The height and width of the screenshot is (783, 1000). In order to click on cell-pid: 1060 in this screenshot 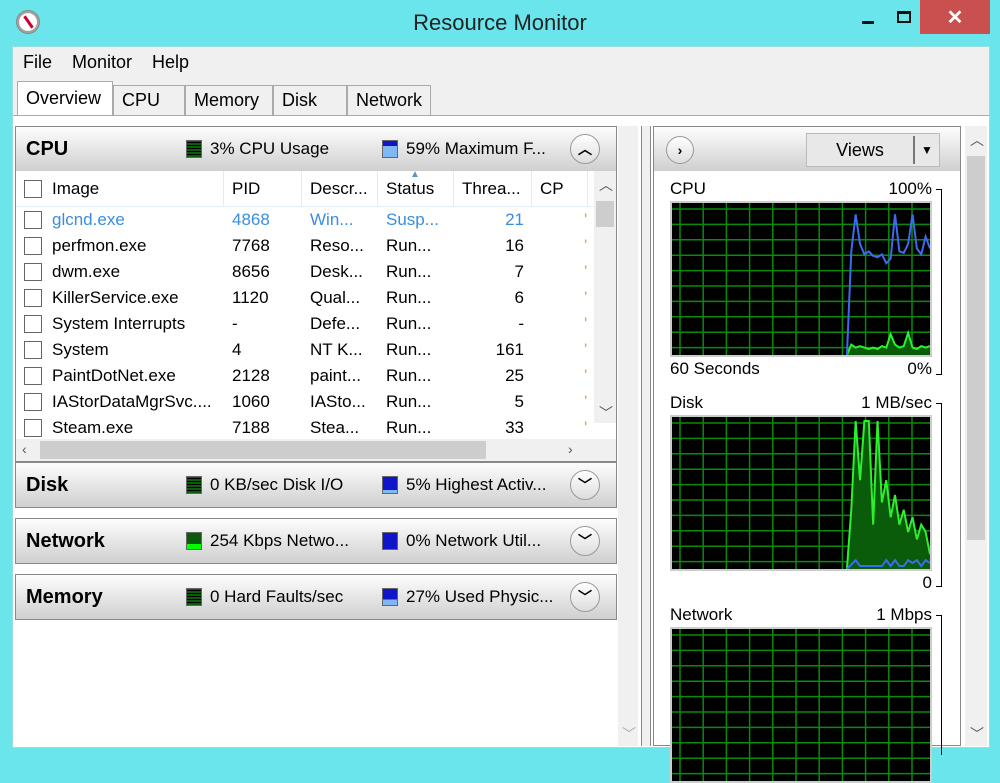, I will do `click(251, 401)`.